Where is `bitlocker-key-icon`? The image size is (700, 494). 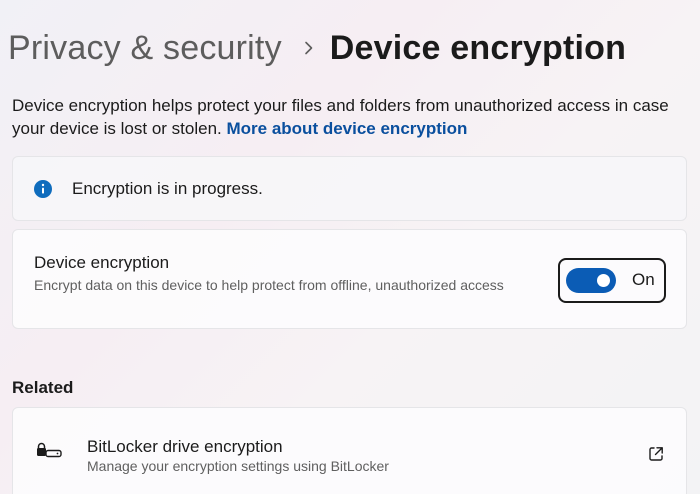
bitlocker-key-icon is located at coordinates (49, 451).